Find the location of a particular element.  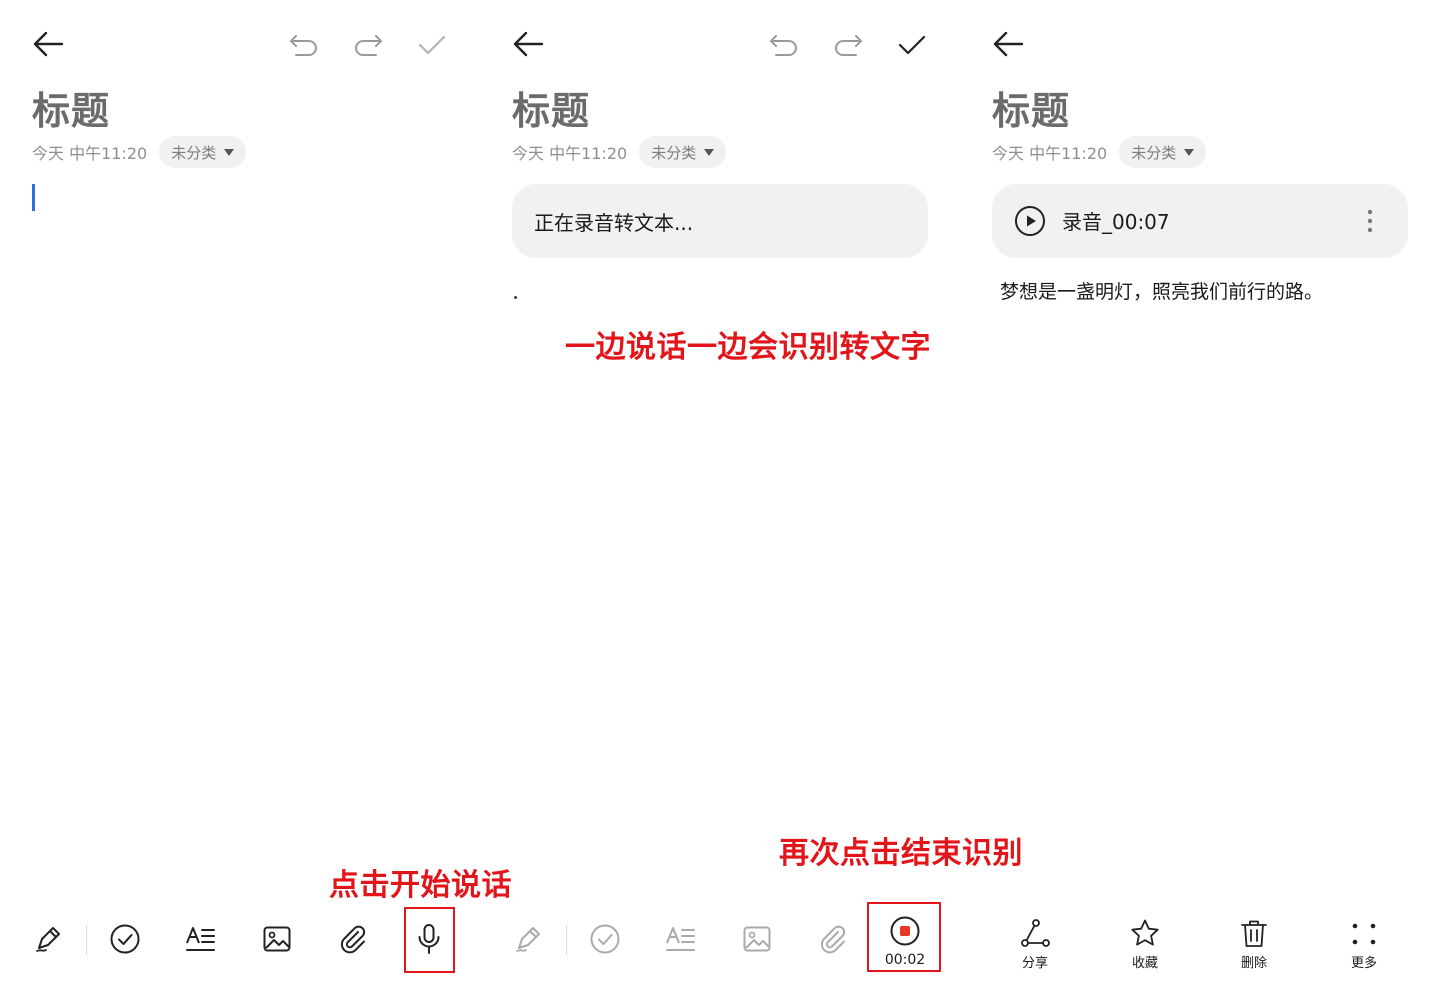

delete-button: 删除 is located at coordinates (1254, 946).